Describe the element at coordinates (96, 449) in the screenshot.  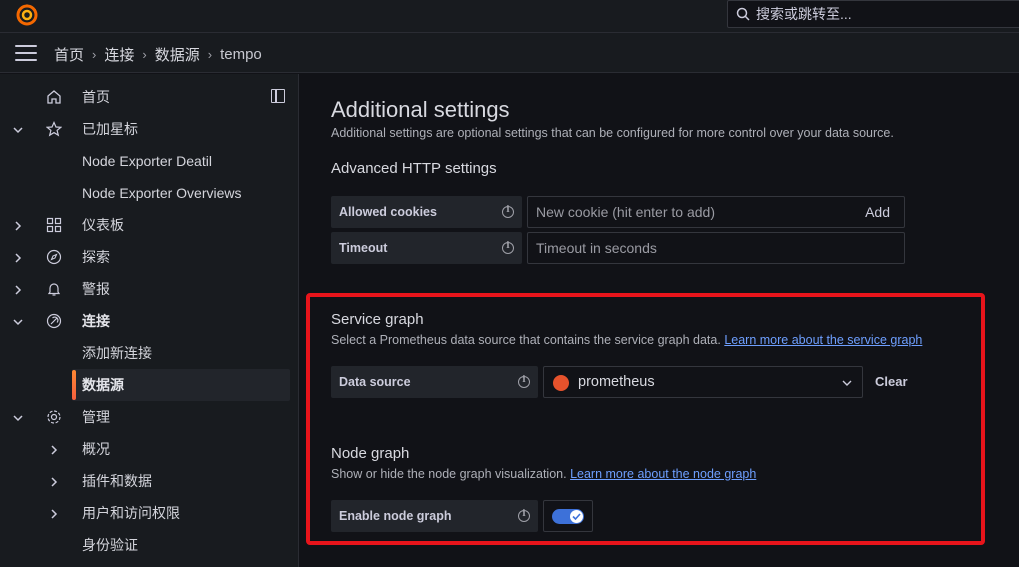
I see `sidebar-item-overview: 概况` at that location.